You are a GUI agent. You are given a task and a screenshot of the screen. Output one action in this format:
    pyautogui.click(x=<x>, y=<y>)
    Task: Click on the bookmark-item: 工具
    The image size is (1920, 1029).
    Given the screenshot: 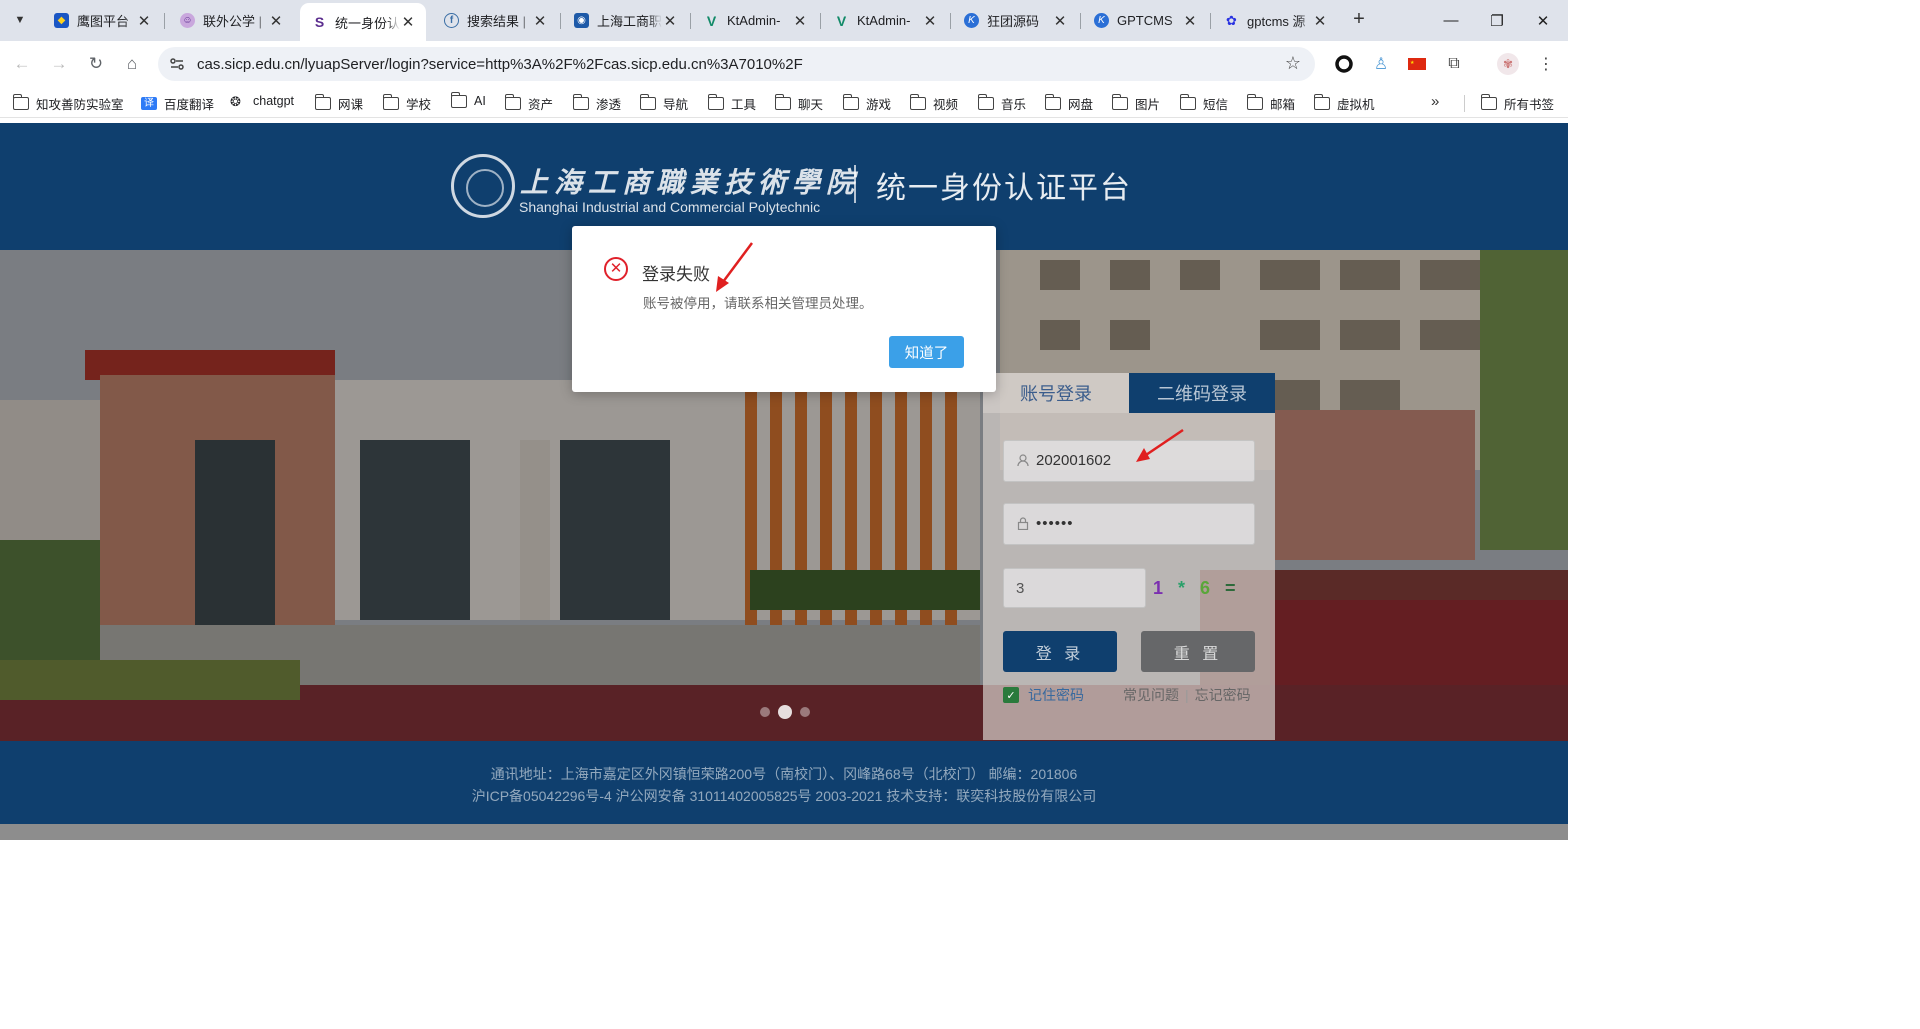 What is the action you would take?
    pyautogui.click(x=731, y=103)
    